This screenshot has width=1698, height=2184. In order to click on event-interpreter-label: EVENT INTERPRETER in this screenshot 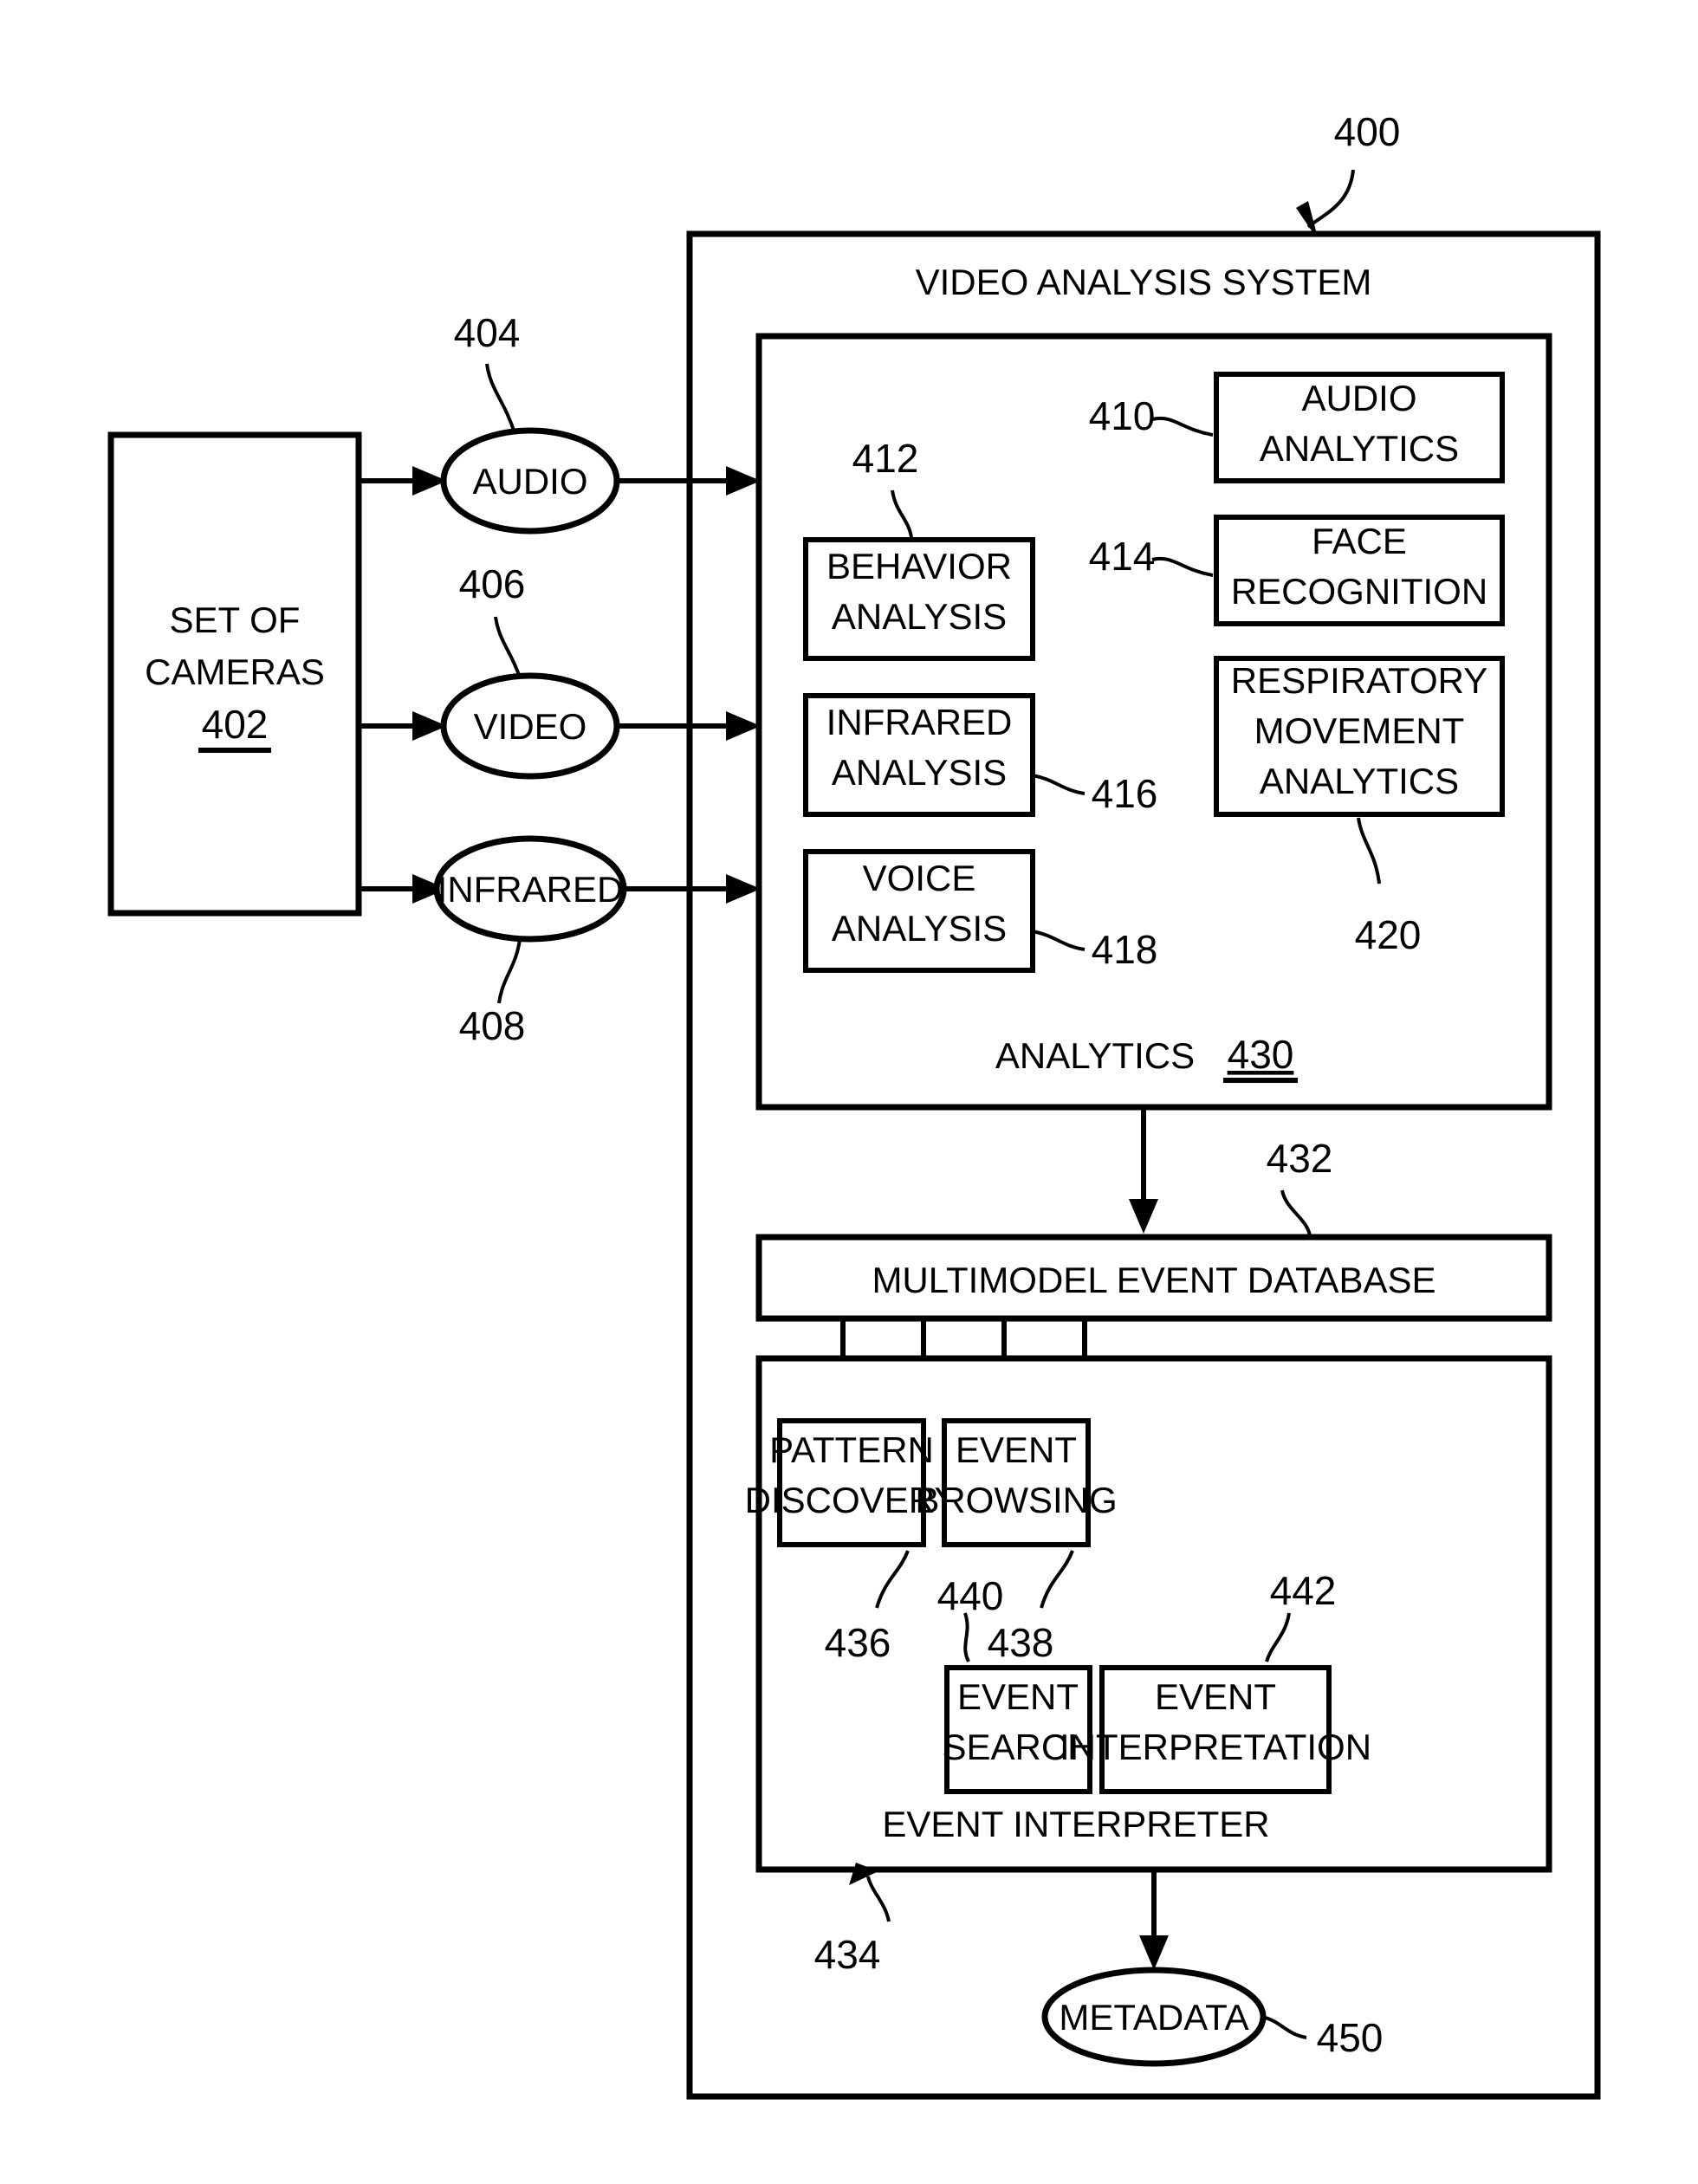, I will do `click(1075, 1824)`.